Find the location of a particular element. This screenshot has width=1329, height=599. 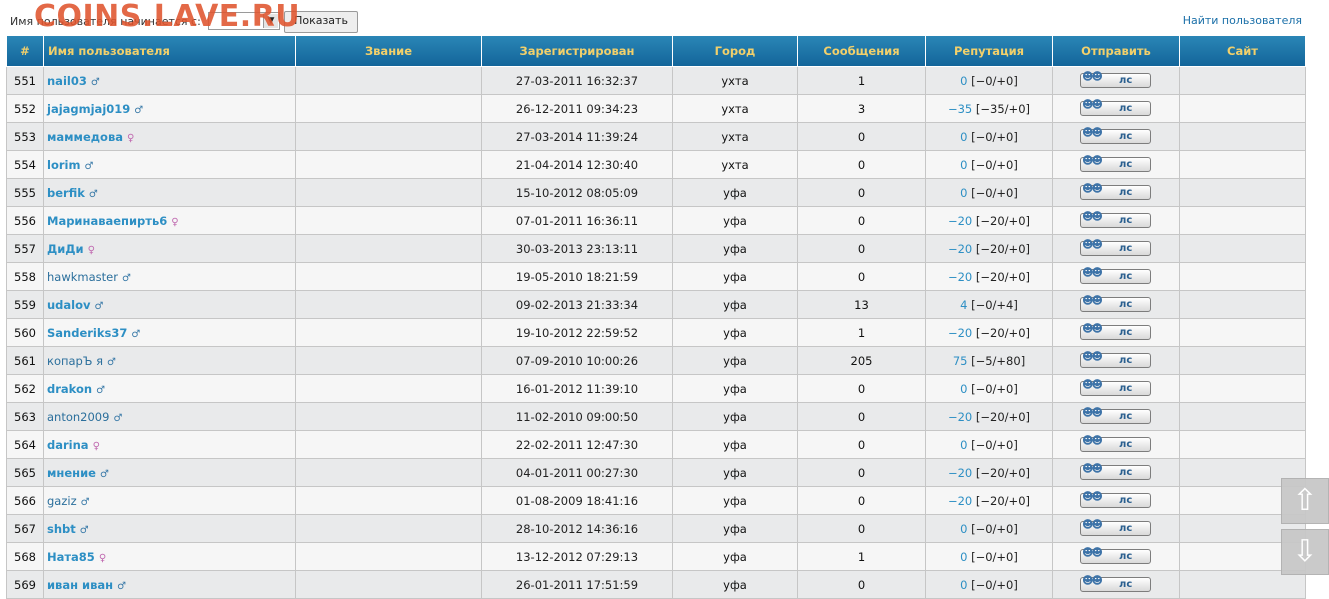

username-link: копарЪ я is located at coordinates (75, 361).